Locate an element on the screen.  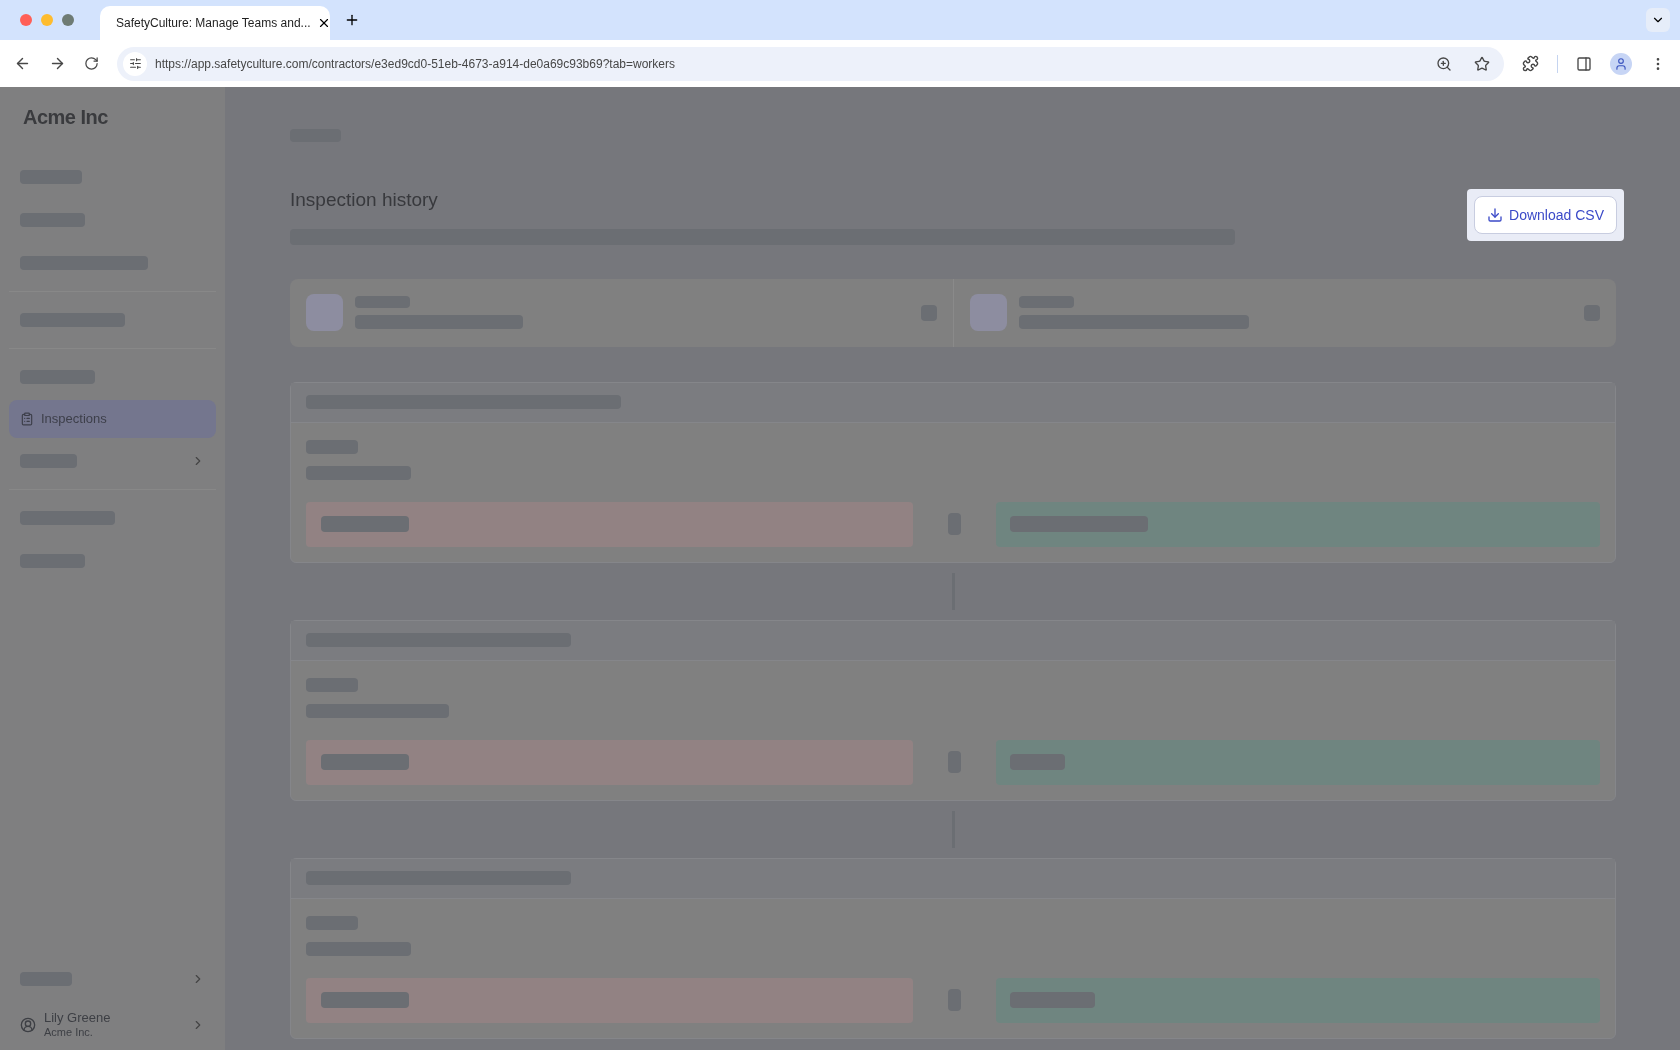
bookmark-star-icon is located at coordinates (1482, 63).